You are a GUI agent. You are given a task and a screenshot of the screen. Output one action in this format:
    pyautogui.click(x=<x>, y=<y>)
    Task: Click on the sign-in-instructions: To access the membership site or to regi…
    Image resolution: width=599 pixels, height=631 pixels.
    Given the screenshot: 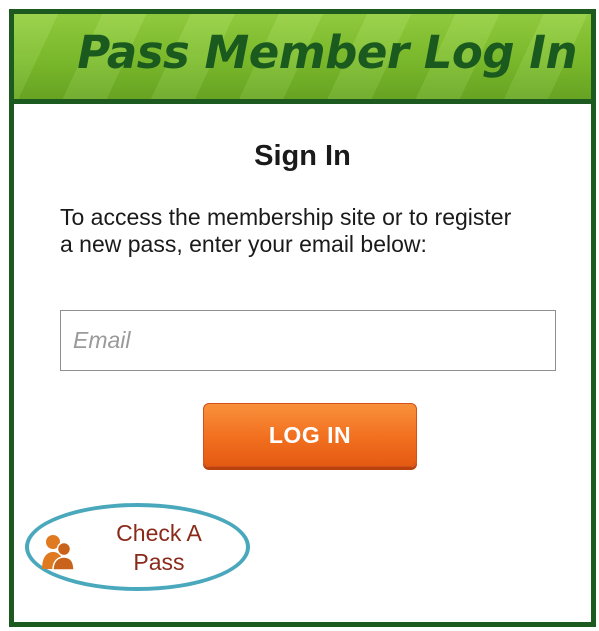 What is the action you would take?
    pyautogui.click(x=286, y=230)
    